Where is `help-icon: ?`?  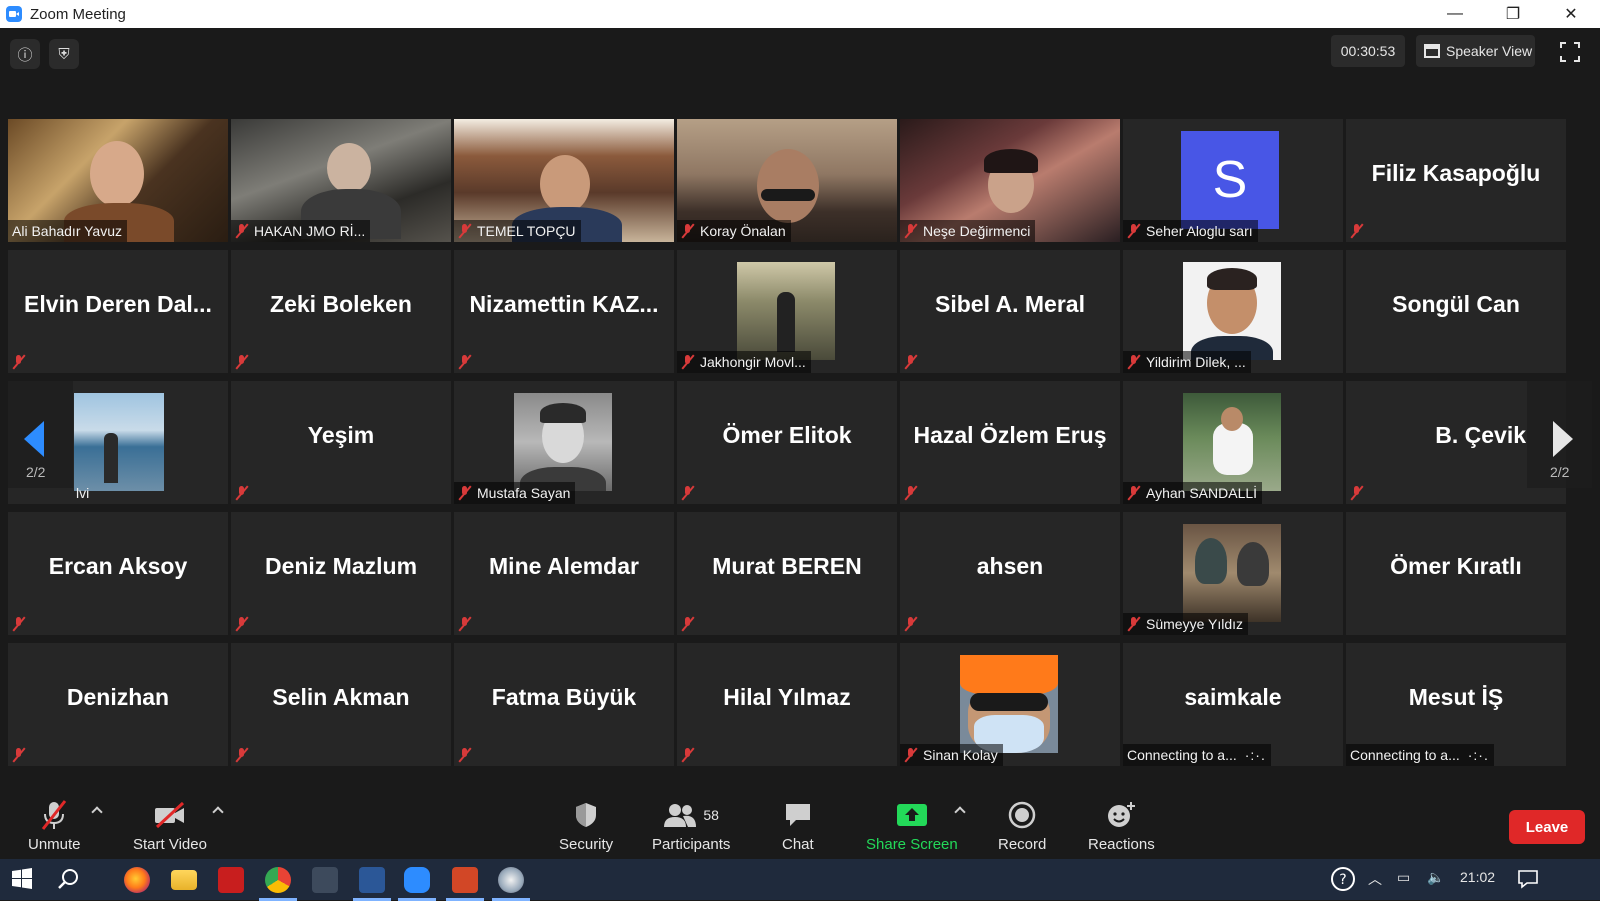 help-icon: ? is located at coordinates (1343, 880).